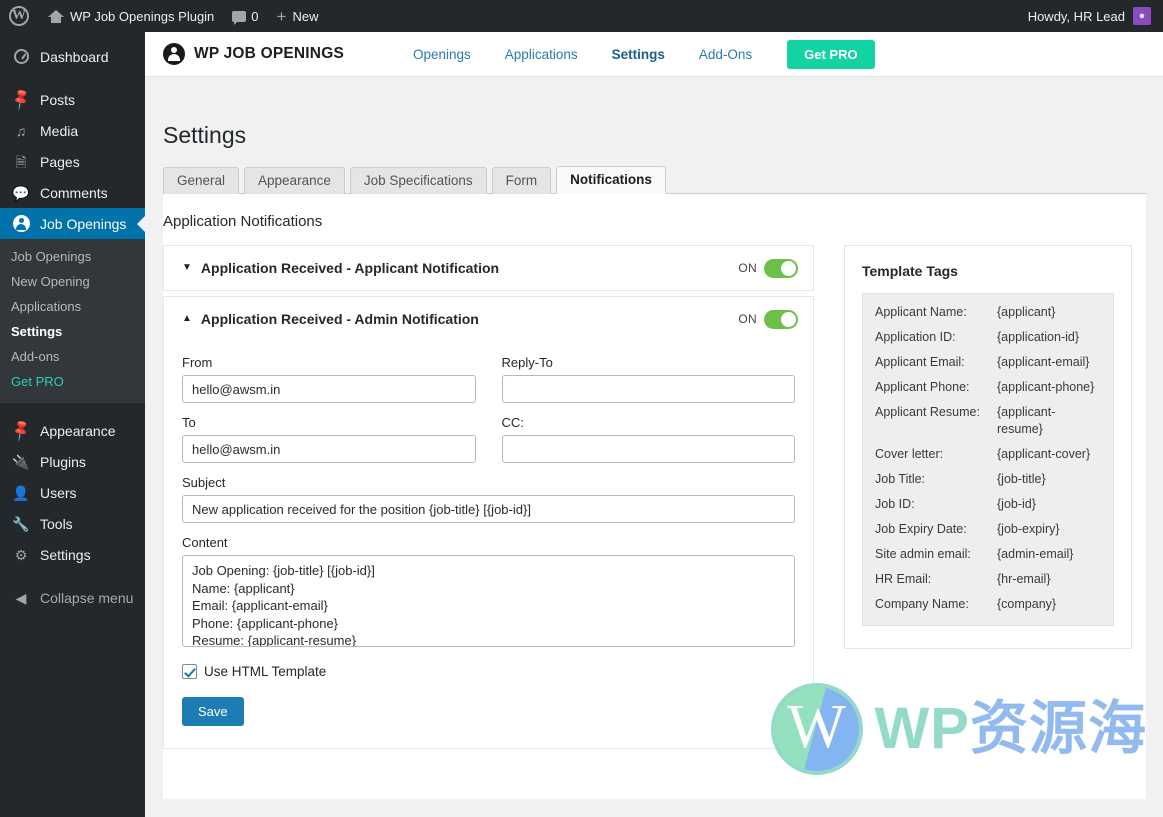 Image resolution: width=1163 pixels, height=817 pixels. What do you see at coordinates (21, 430) in the screenshot?
I see `brush-icon: 📌` at bounding box center [21, 430].